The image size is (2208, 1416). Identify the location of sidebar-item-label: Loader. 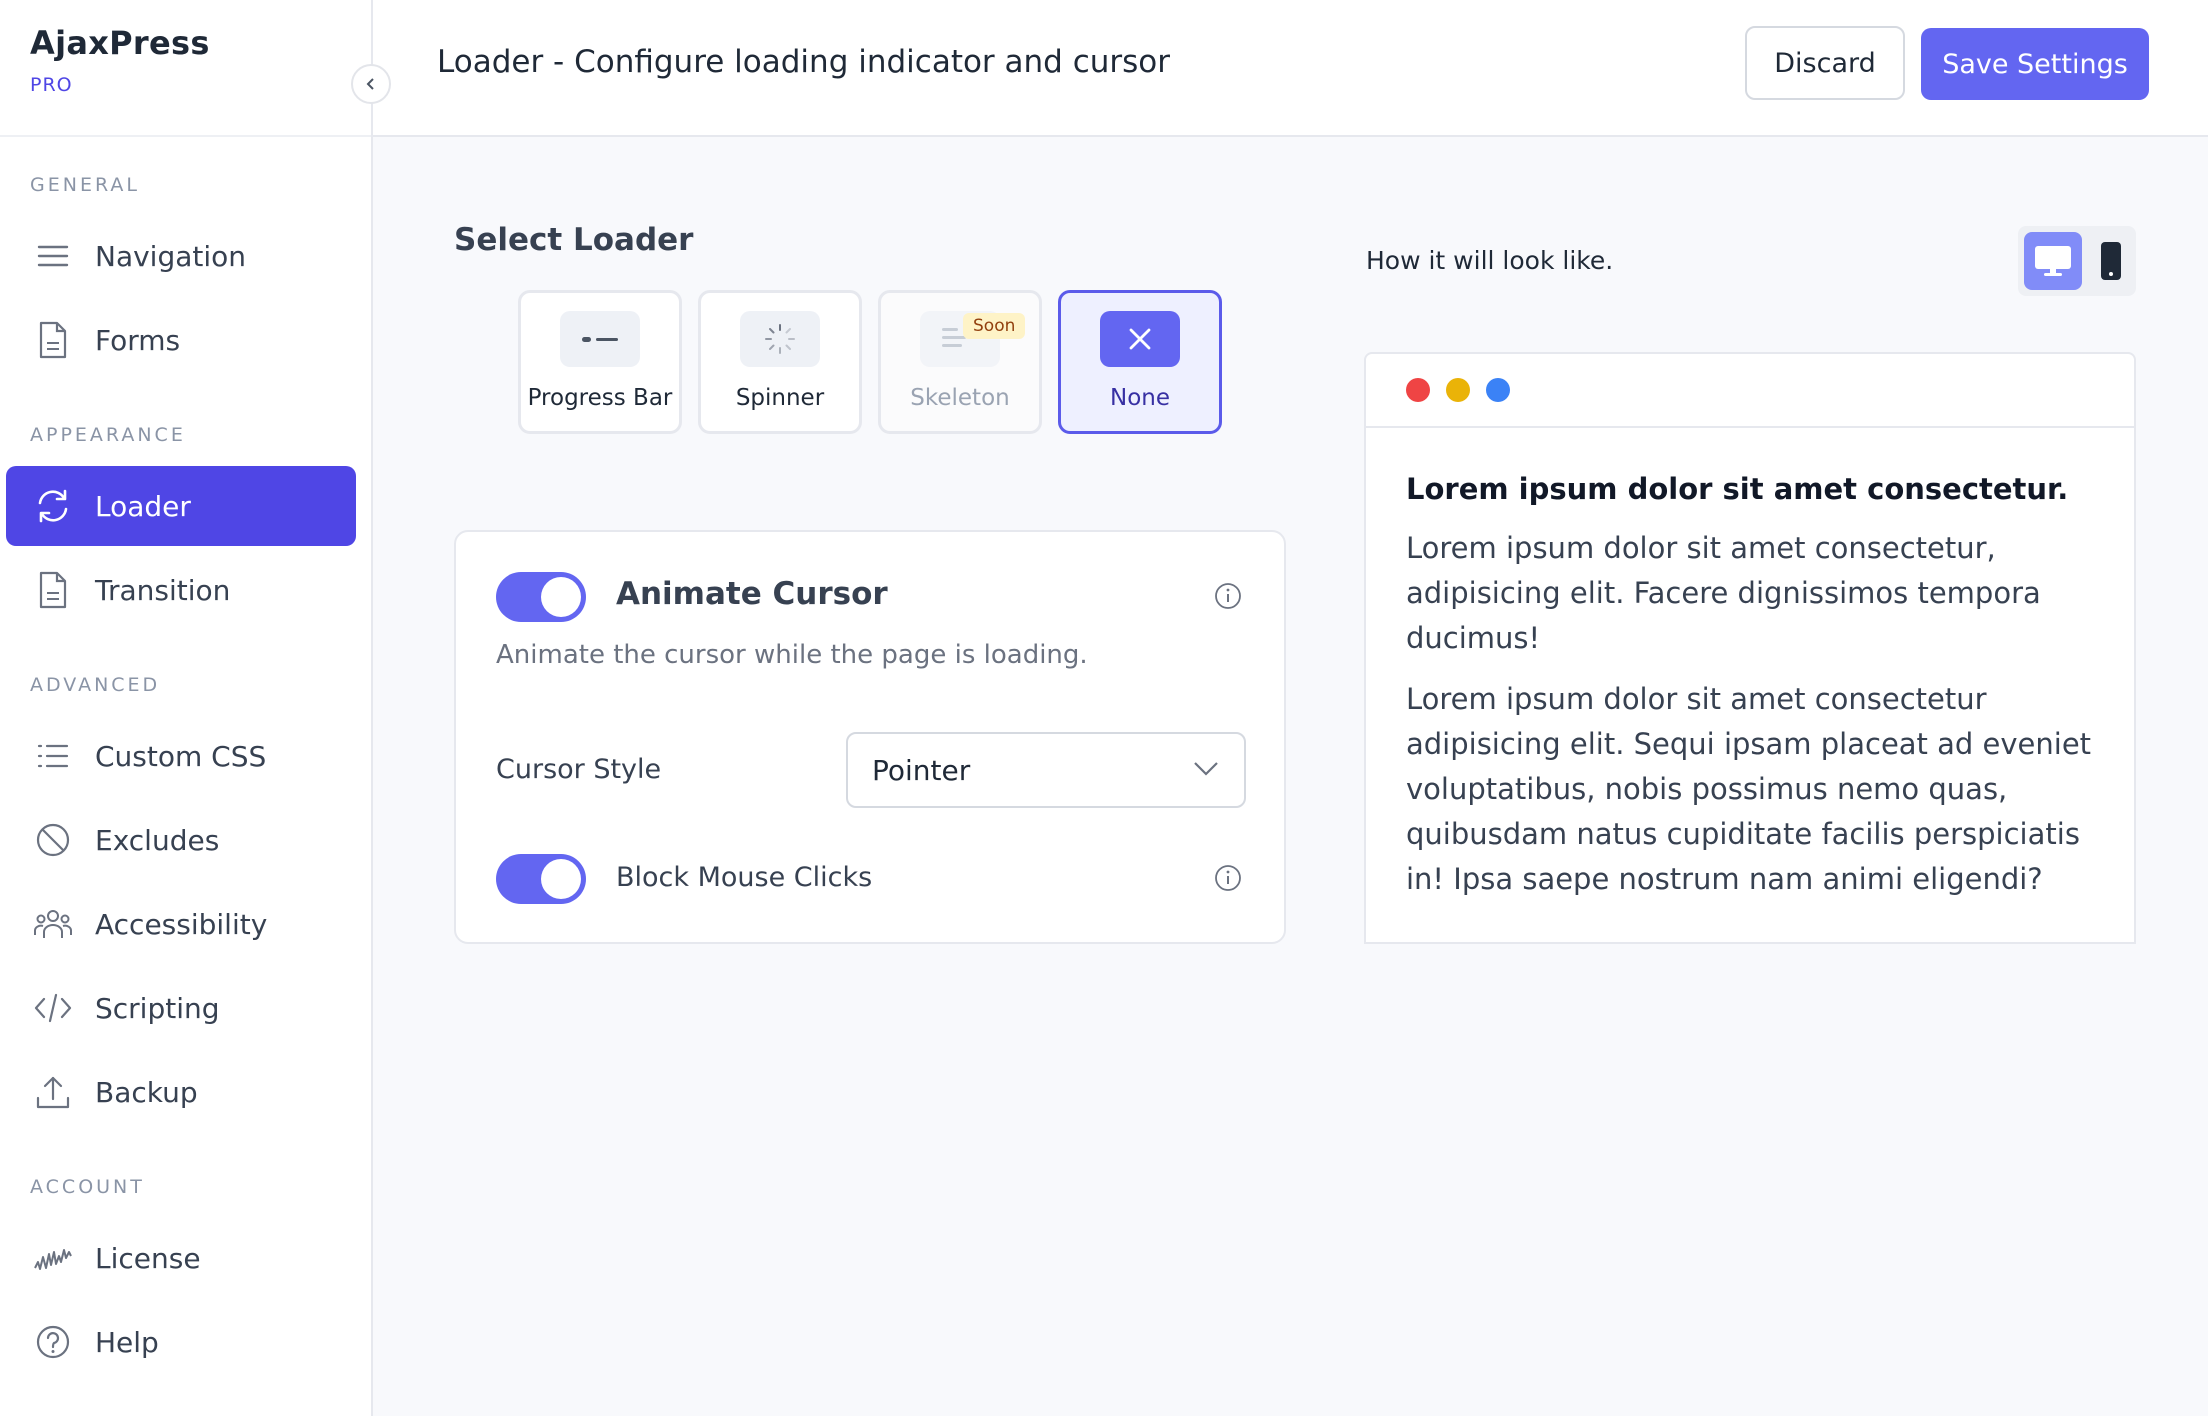
(143, 506).